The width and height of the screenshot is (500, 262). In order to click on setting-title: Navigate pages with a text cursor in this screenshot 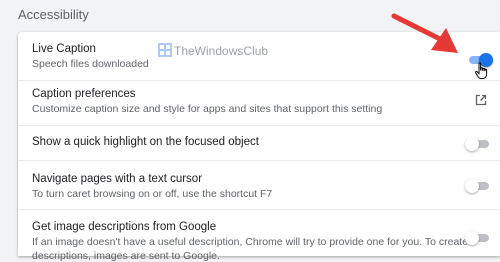, I will do `click(117, 179)`.